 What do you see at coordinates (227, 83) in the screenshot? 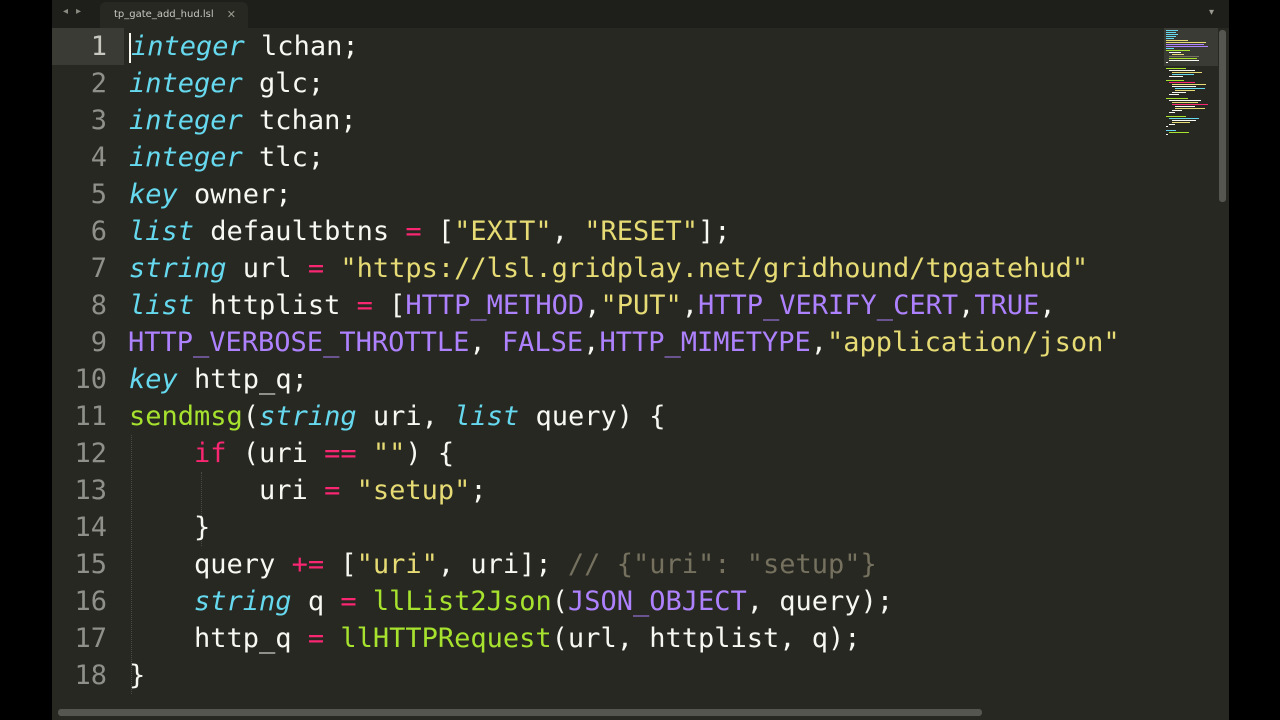
I see `code-line: integer glc;` at bounding box center [227, 83].